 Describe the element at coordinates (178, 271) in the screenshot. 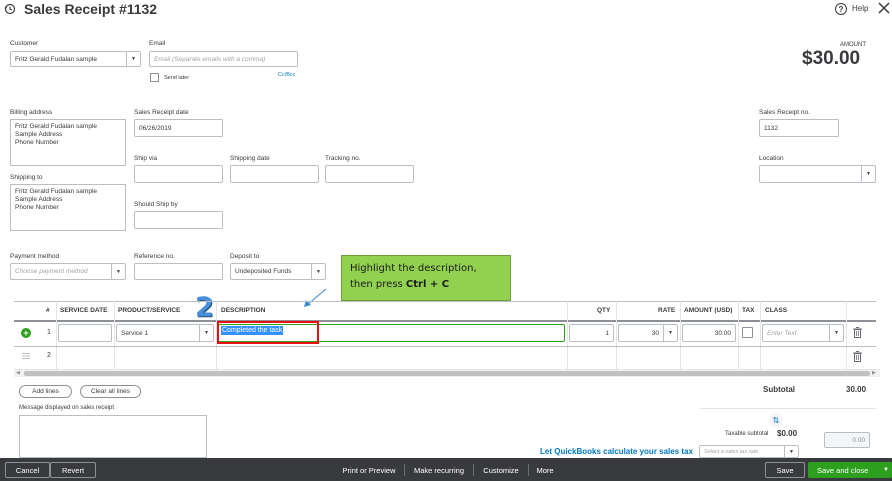

I see `reference-no-field` at that location.